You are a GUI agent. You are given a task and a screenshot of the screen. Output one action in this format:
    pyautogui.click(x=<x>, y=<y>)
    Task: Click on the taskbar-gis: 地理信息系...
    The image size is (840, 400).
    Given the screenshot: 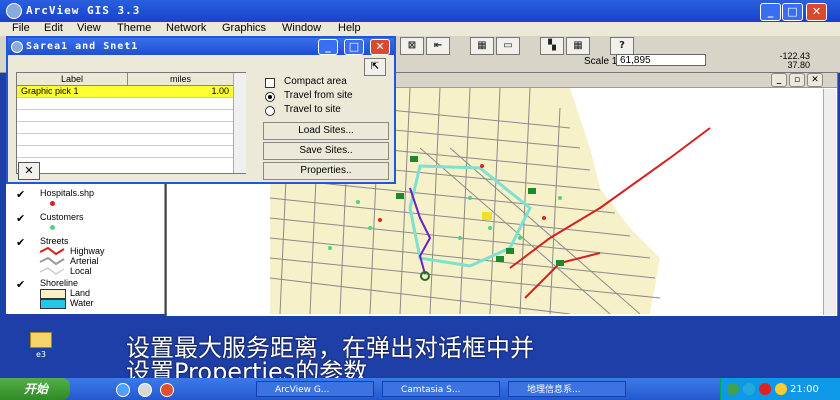 What is the action you would take?
    pyautogui.click(x=567, y=389)
    